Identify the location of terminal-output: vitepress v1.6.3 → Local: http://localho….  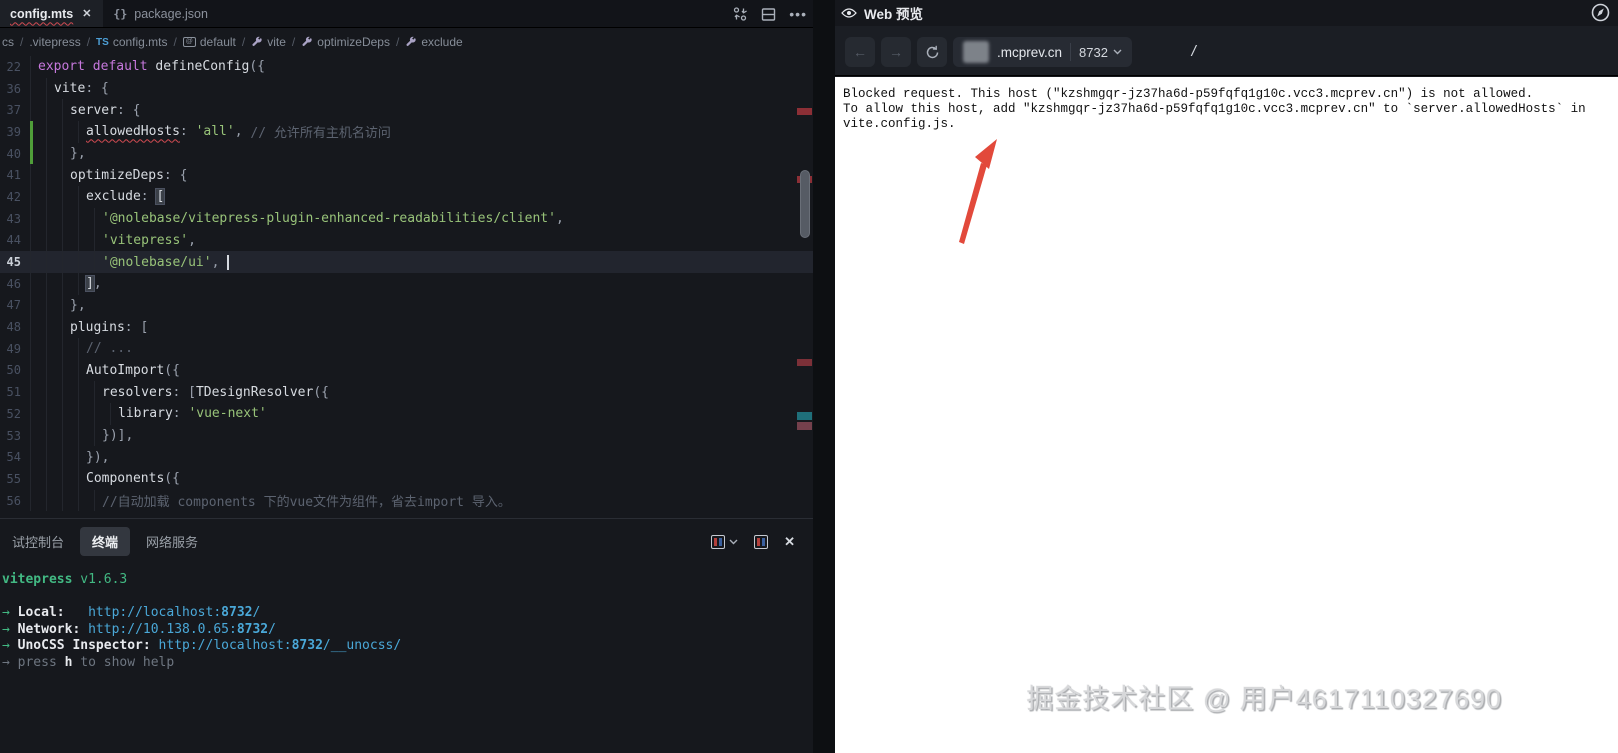
(408, 622).